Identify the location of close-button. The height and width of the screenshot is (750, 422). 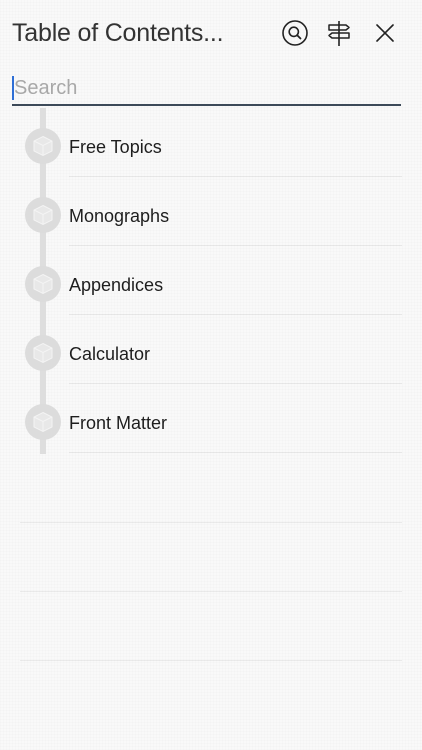
(385, 33).